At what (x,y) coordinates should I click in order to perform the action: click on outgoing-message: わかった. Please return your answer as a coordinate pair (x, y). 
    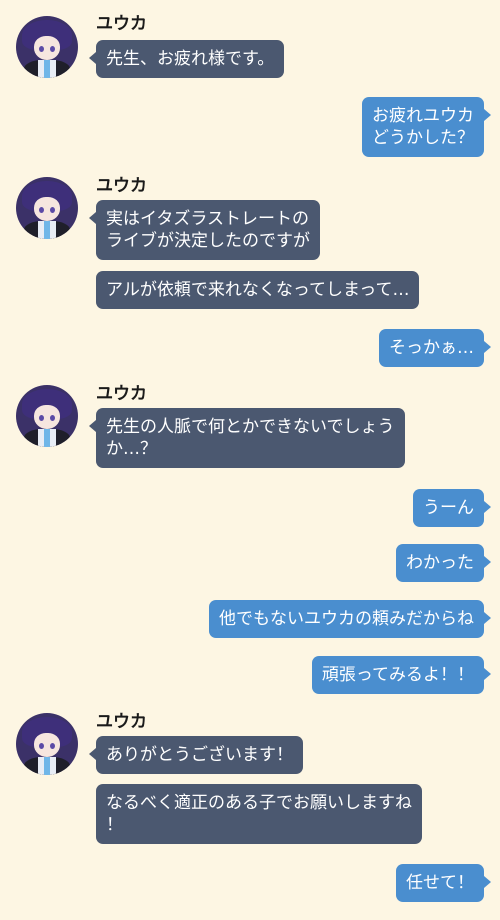
    Looking at the image, I should click on (443, 563).